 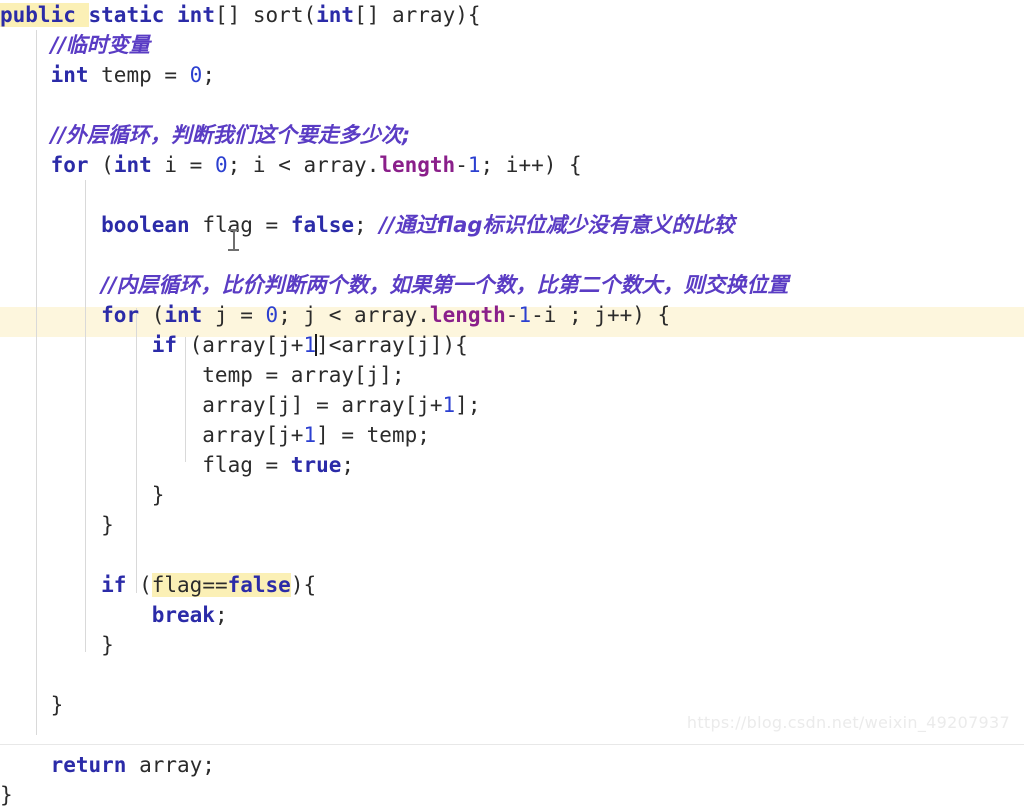 I want to click on code-token: ; i++) {, so click(x=531, y=165).